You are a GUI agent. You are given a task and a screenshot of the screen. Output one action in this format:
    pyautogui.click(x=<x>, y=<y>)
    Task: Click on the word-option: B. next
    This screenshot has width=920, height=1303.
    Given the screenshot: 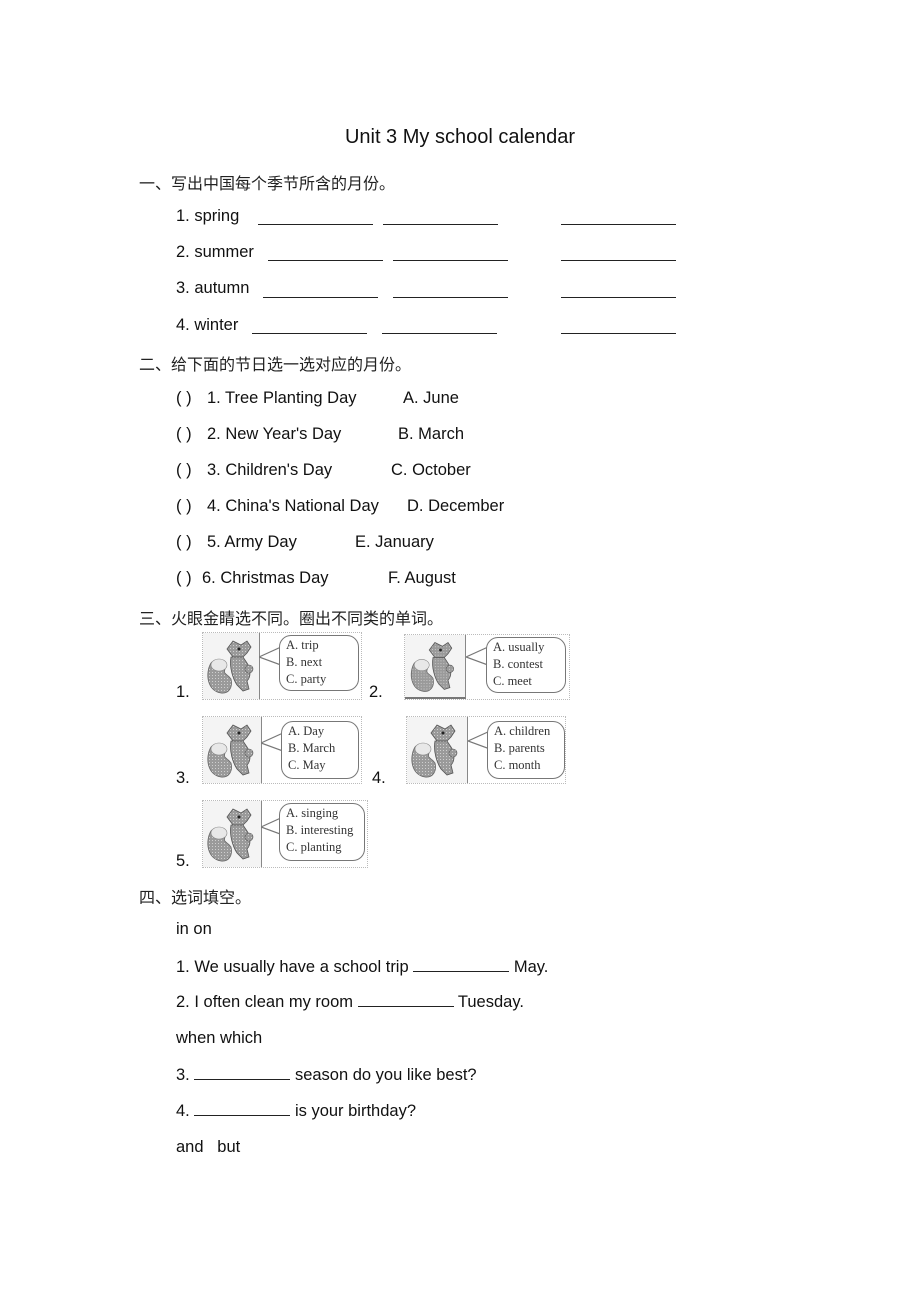 What is the action you would take?
    pyautogui.click(x=319, y=662)
    